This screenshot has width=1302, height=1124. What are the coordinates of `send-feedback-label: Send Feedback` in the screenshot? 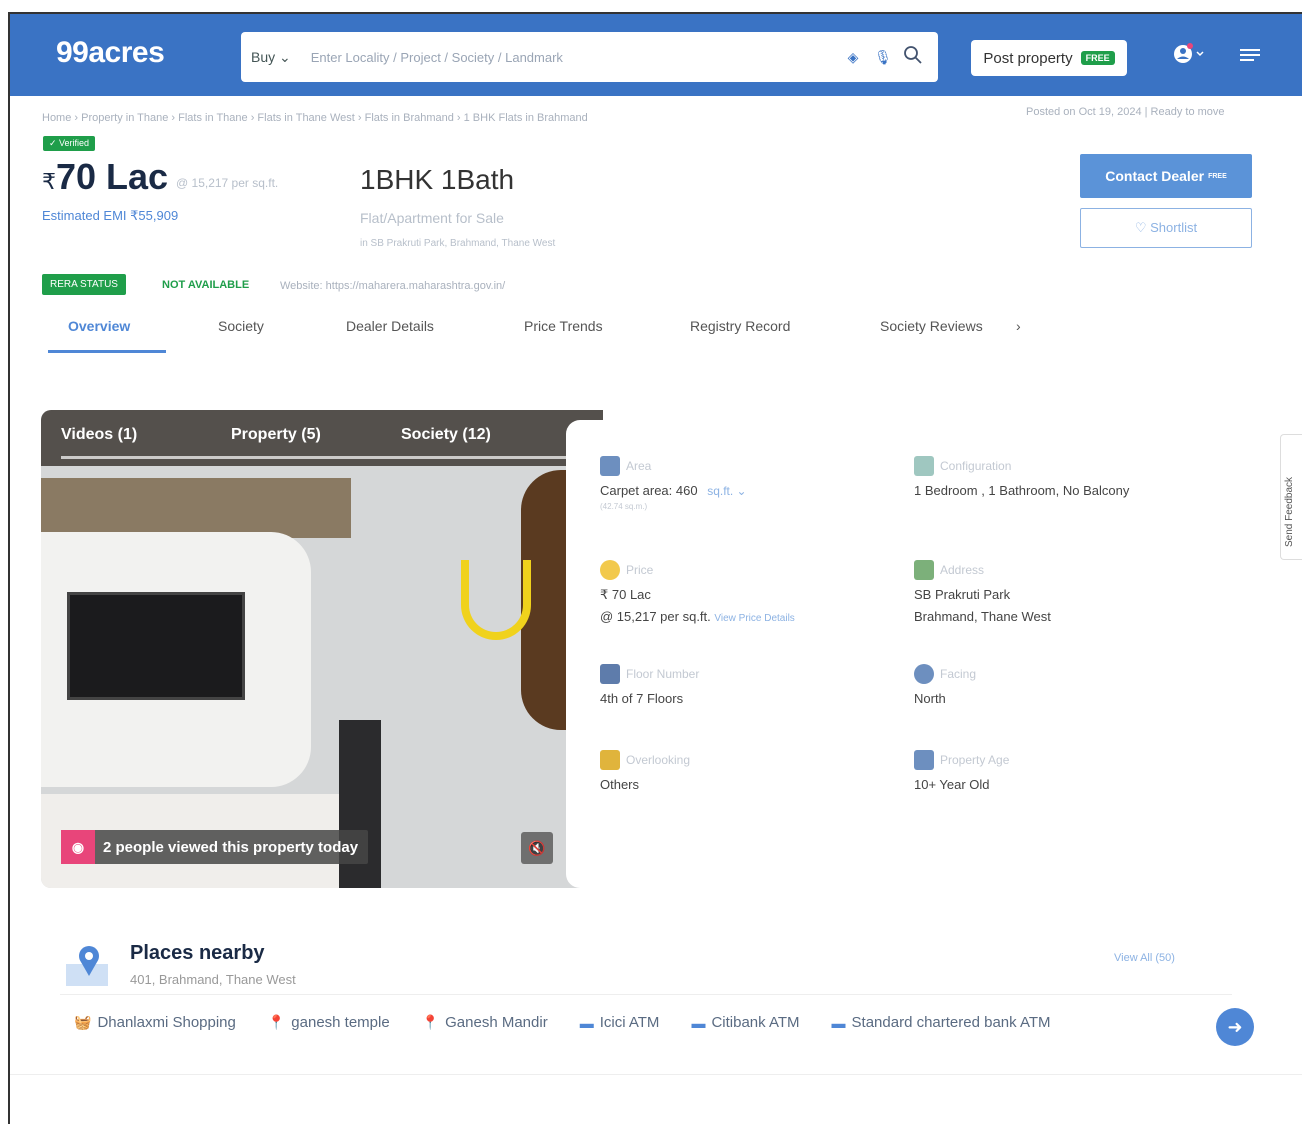 It's located at (1289, 511).